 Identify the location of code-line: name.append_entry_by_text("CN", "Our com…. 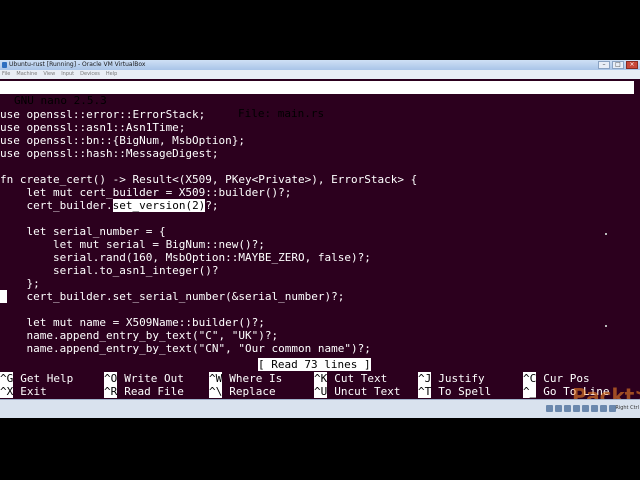
(185, 348).